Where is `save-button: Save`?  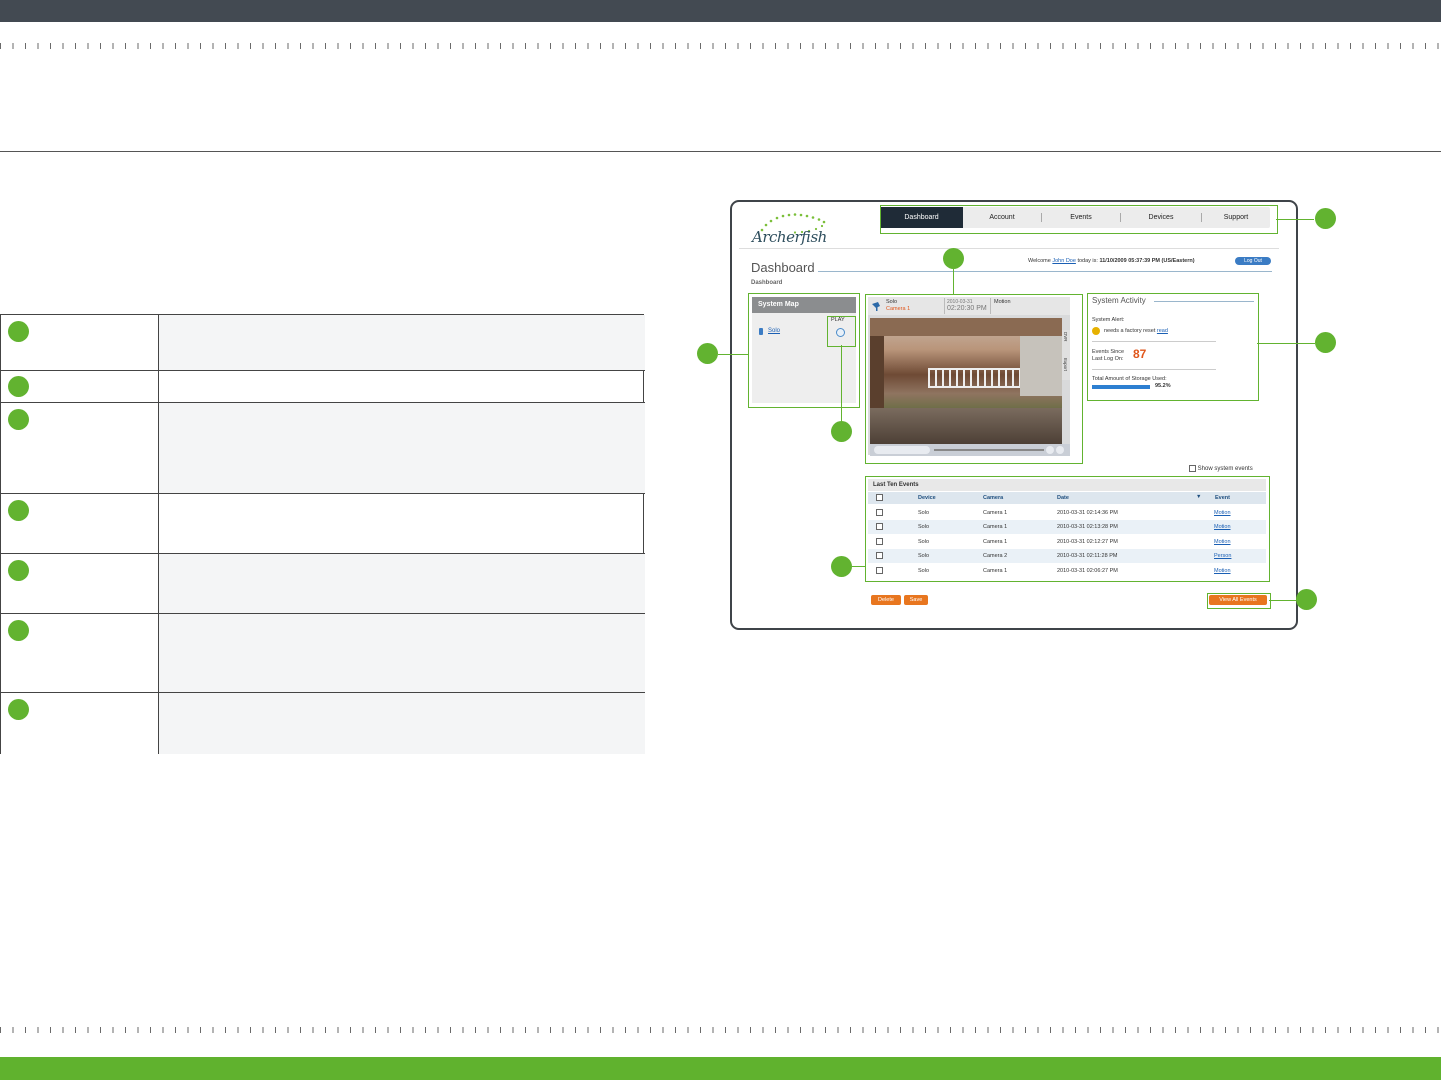 save-button: Save is located at coordinates (916, 600).